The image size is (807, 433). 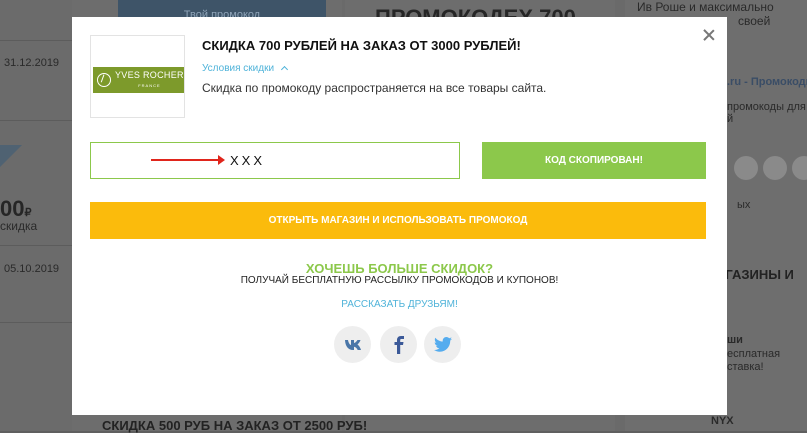 I want to click on promo-code-value: XXX, so click(x=248, y=160).